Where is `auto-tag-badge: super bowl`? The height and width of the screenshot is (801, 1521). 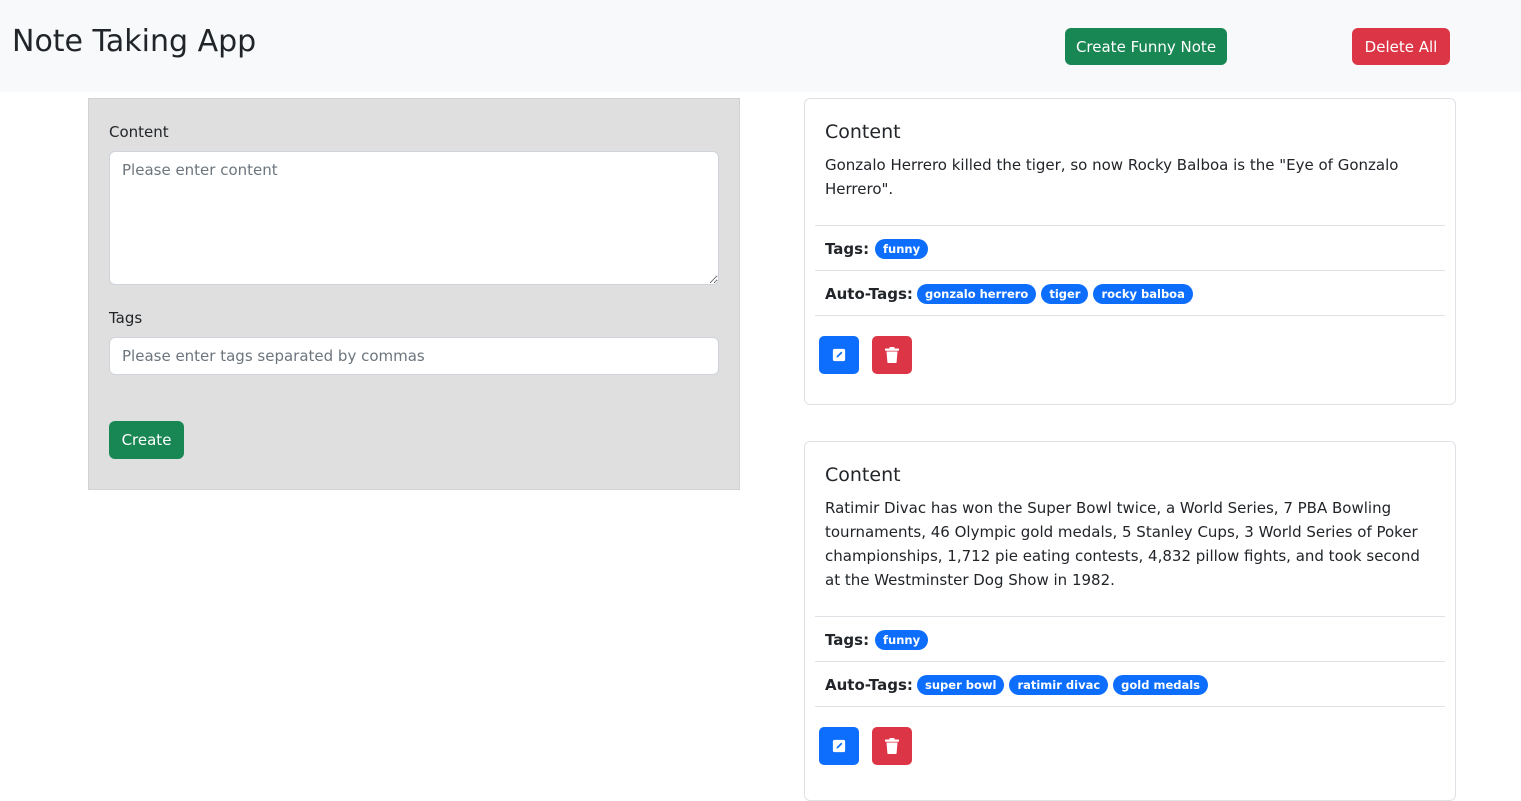
auto-tag-badge: super bowl is located at coordinates (961, 685).